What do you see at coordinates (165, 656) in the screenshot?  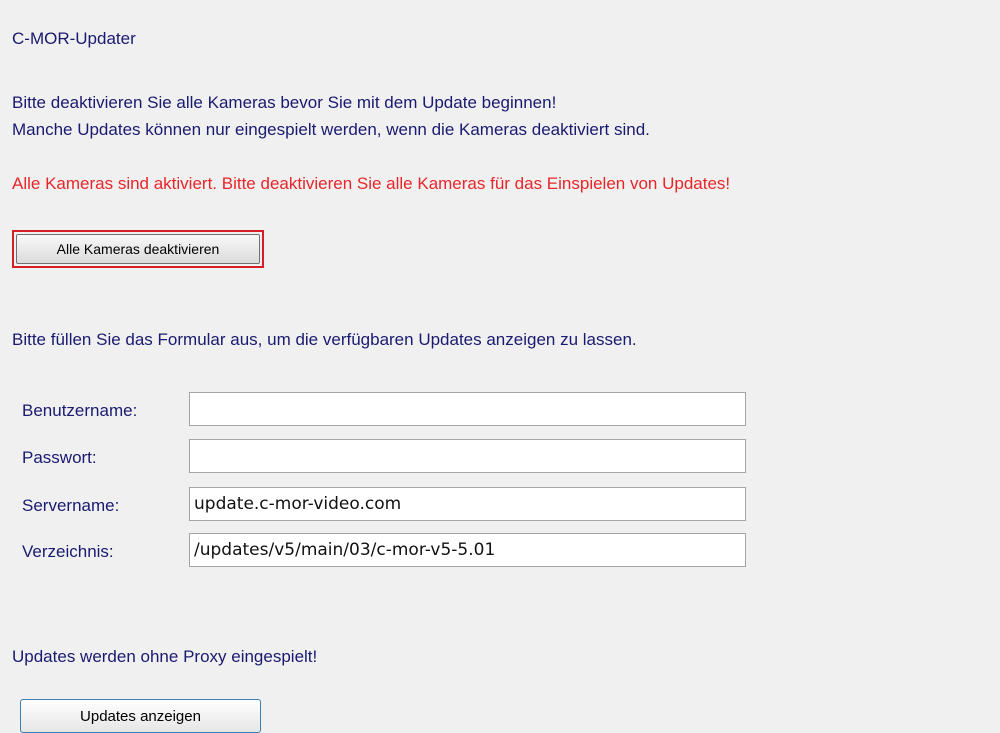 I see `proxy-status-text: Updates werden ohne Proxy eingespielt!` at bounding box center [165, 656].